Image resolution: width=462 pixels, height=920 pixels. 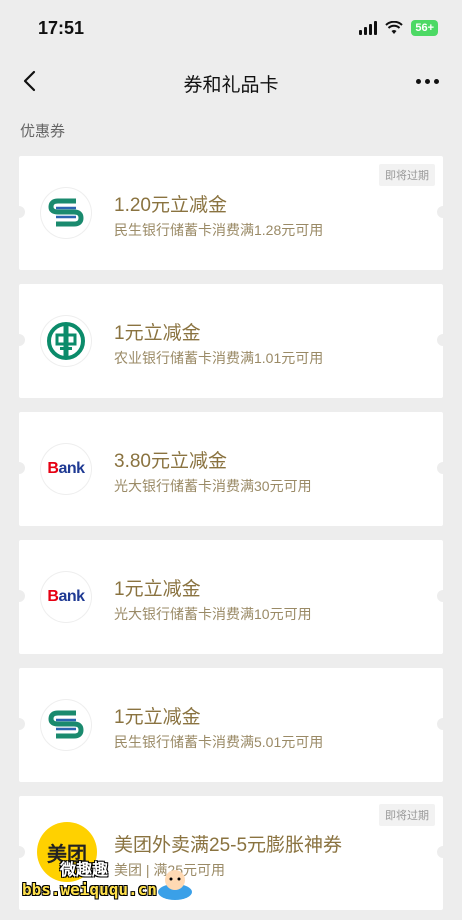 I want to click on wifi-icon, so click(x=394, y=27).